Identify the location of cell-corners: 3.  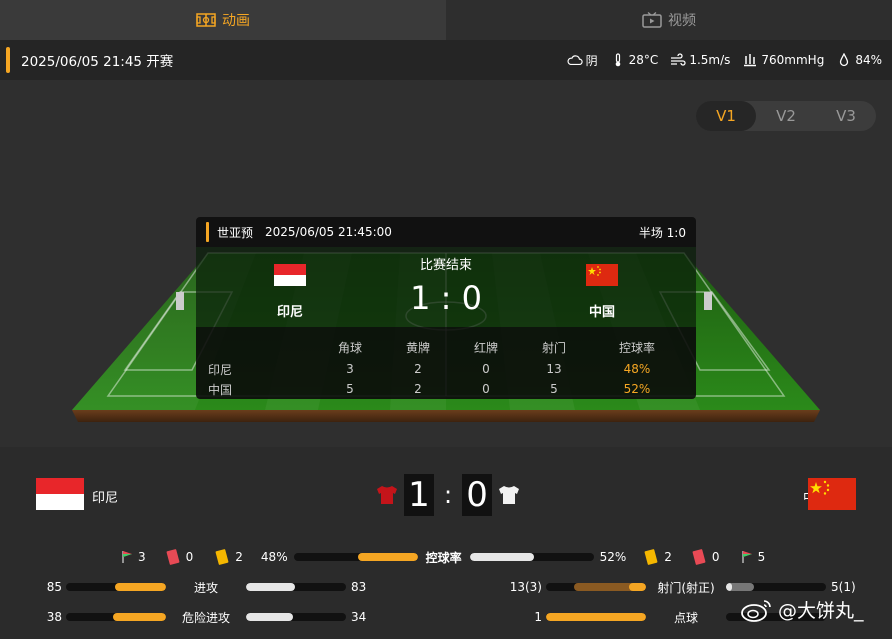
(350, 369).